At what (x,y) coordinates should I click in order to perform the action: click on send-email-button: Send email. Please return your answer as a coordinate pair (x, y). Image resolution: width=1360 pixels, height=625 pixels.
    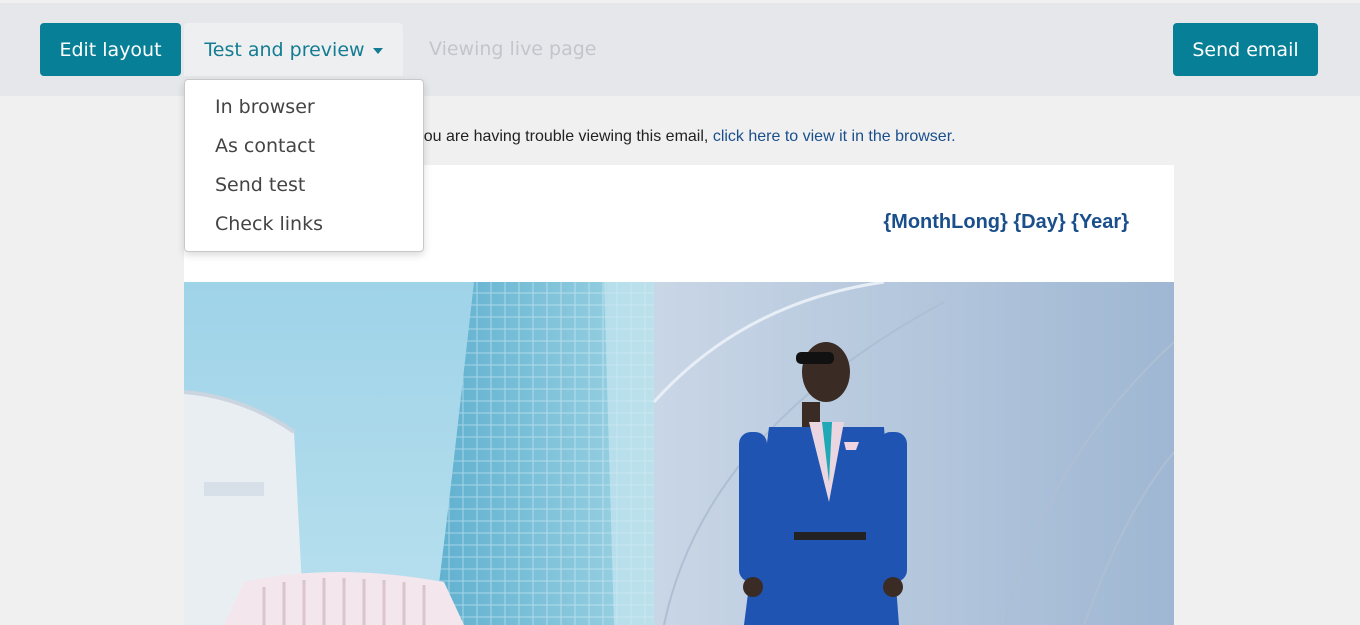
    Looking at the image, I should click on (1245, 49).